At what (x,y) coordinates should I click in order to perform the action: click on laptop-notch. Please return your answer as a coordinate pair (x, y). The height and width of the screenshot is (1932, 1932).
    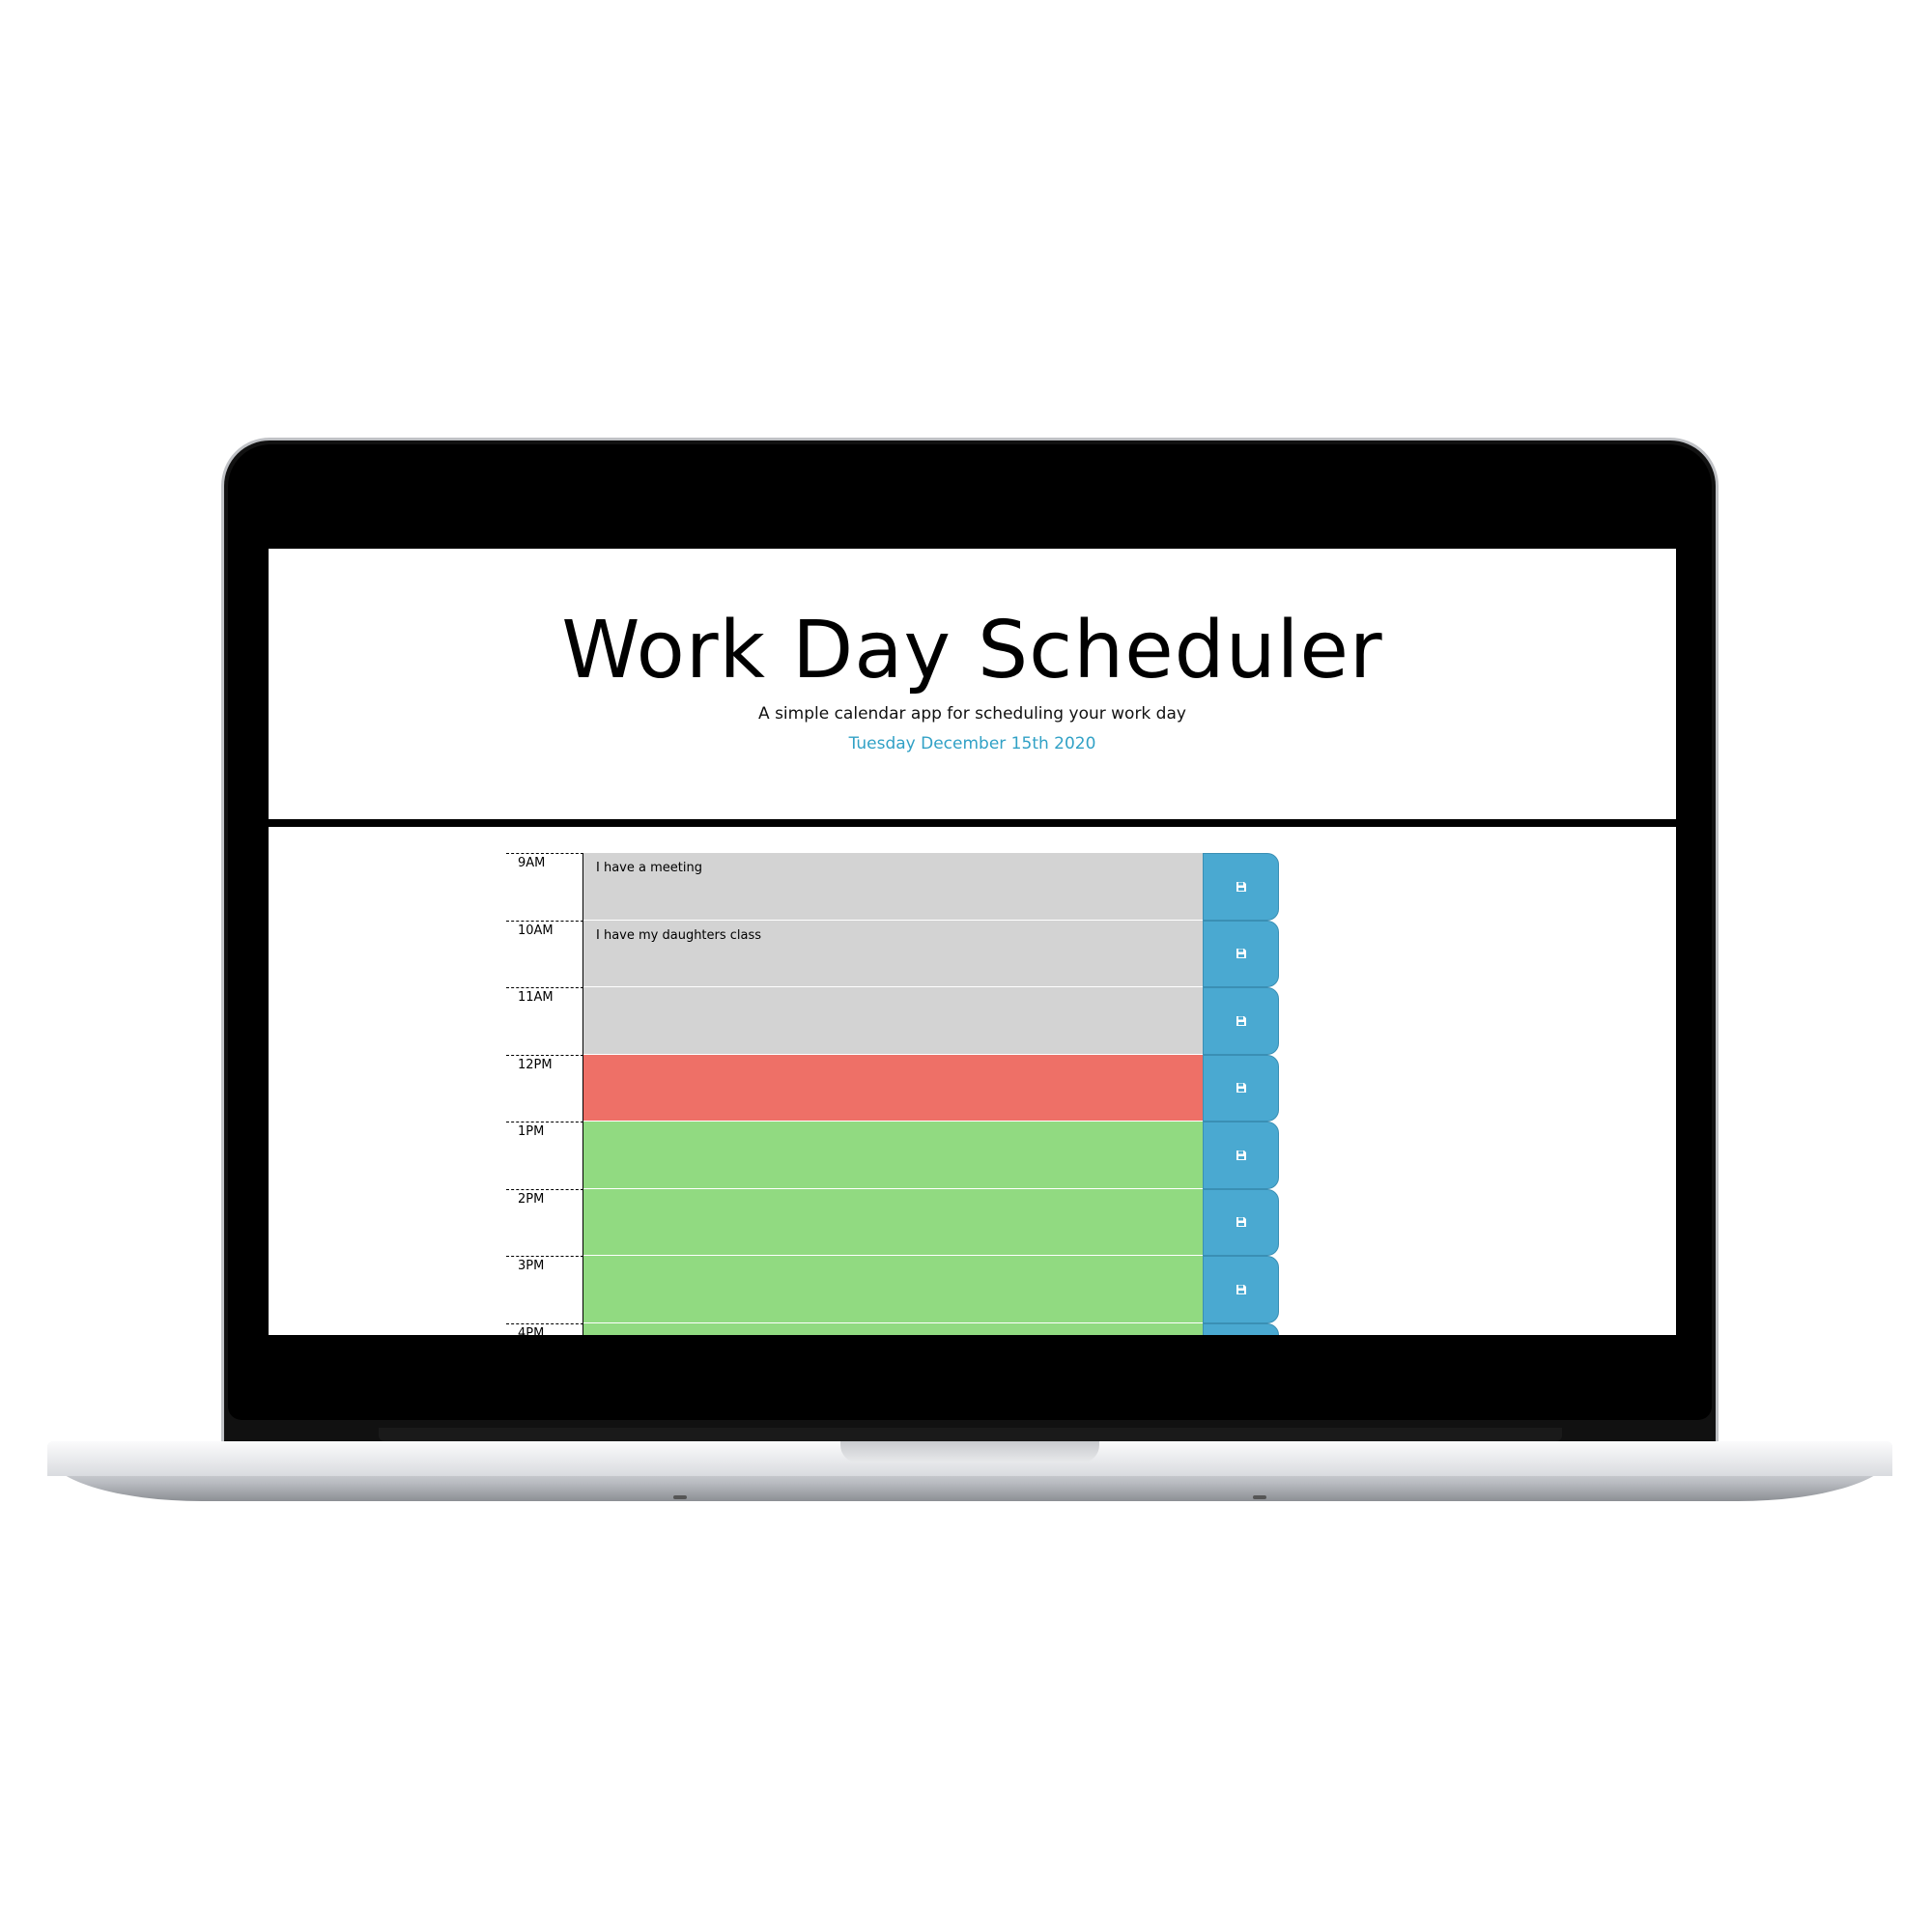
    Looking at the image, I should click on (969, 1452).